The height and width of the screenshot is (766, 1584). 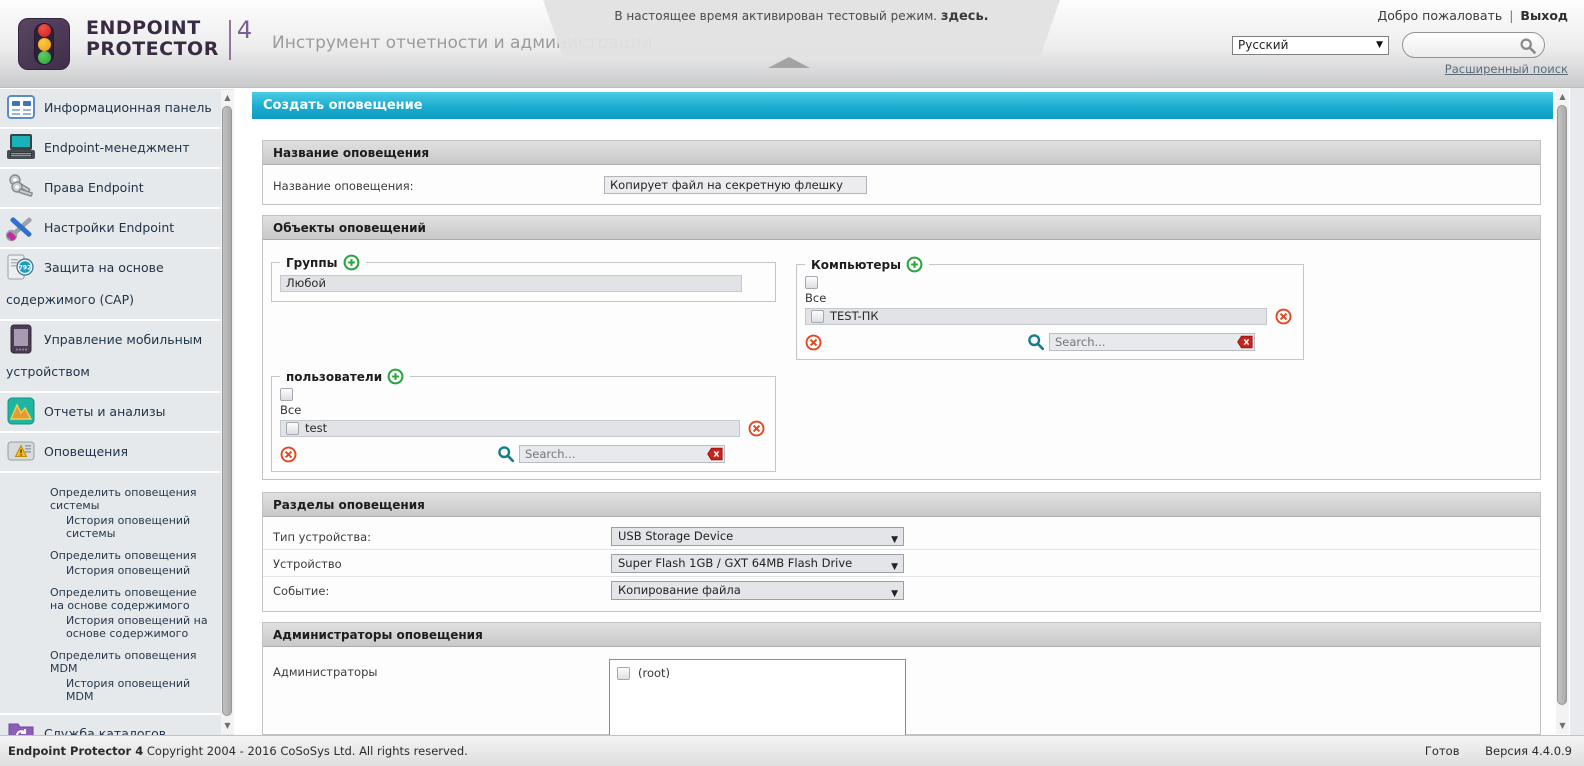 What do you see at coordinates (1442, 751) in the screenshot?
I see `status-ready: Готов` at bounding box center [1442, 751].